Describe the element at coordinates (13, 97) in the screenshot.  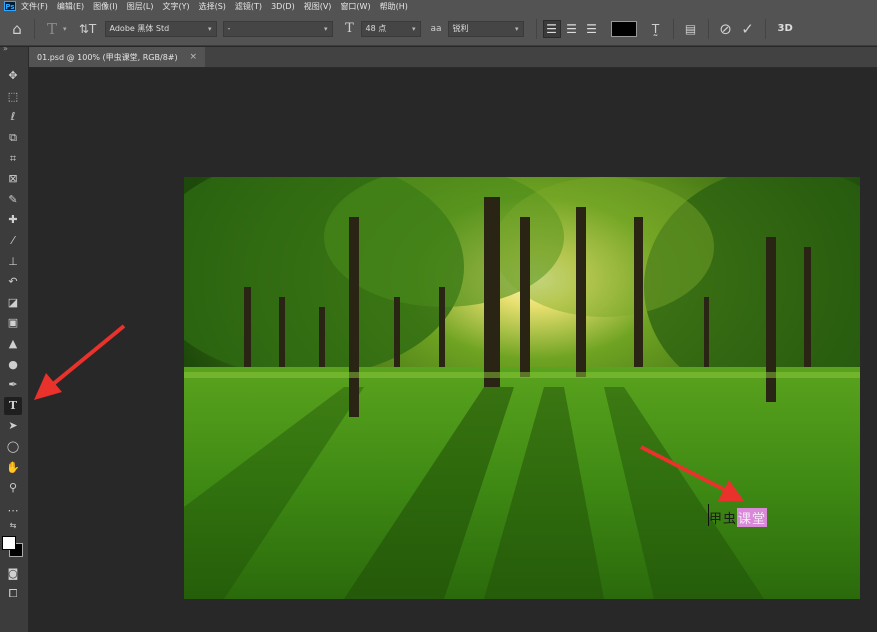
I see `marquee-icon: ⬚` at that location.